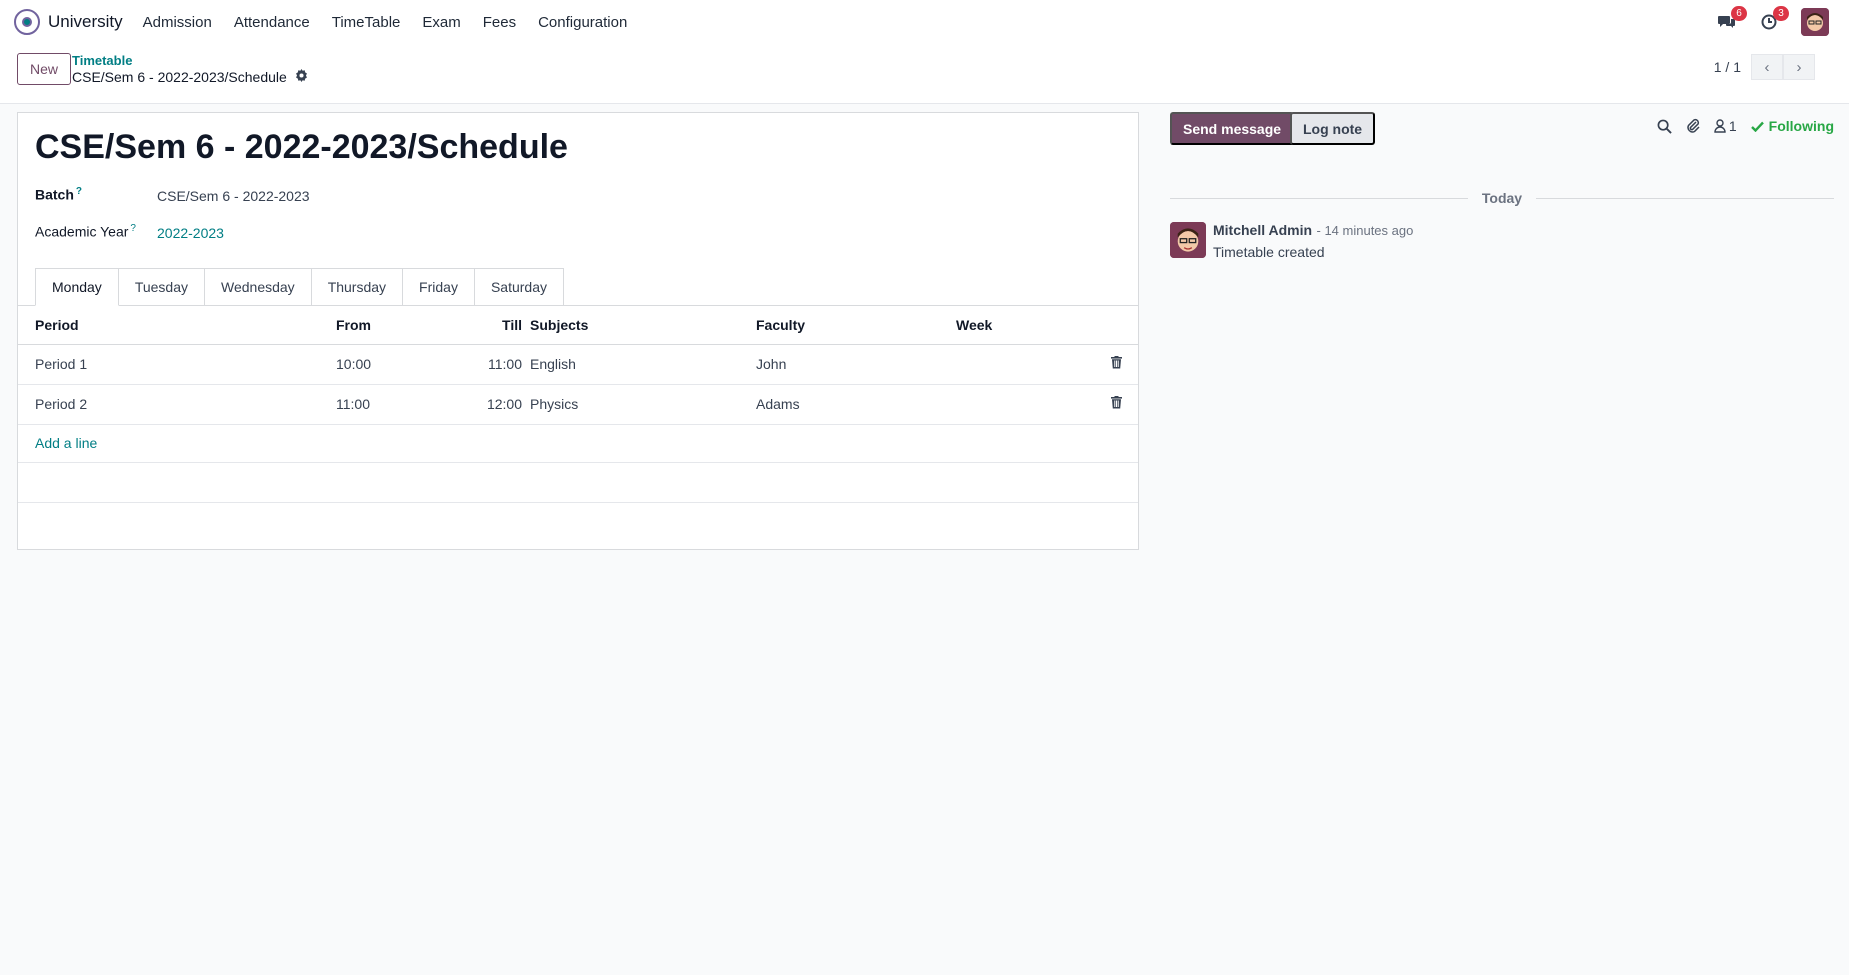 The width and height of the screenshot is (1849, 975). What do you see at coordinates (1730, 21) in the screenshot?
I see `messages-button: 6` at bounding box center [1730, 21].